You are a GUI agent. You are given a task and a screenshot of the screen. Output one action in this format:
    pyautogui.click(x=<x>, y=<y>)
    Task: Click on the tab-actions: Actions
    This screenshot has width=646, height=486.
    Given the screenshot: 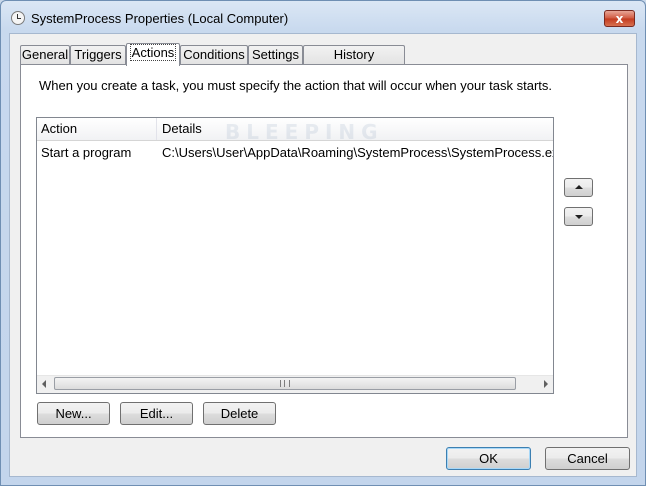 What is the action you would take?
    pyautogui.click(x=153, y=54)
    